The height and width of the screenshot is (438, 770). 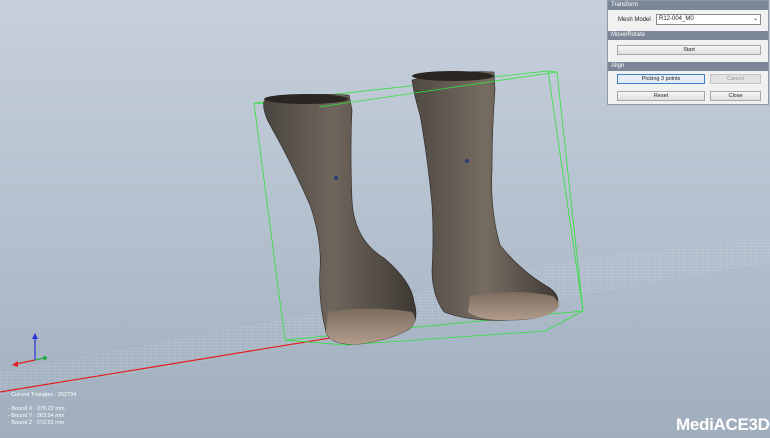 I want to click on align-header: Align, so click(x=688, y=66).